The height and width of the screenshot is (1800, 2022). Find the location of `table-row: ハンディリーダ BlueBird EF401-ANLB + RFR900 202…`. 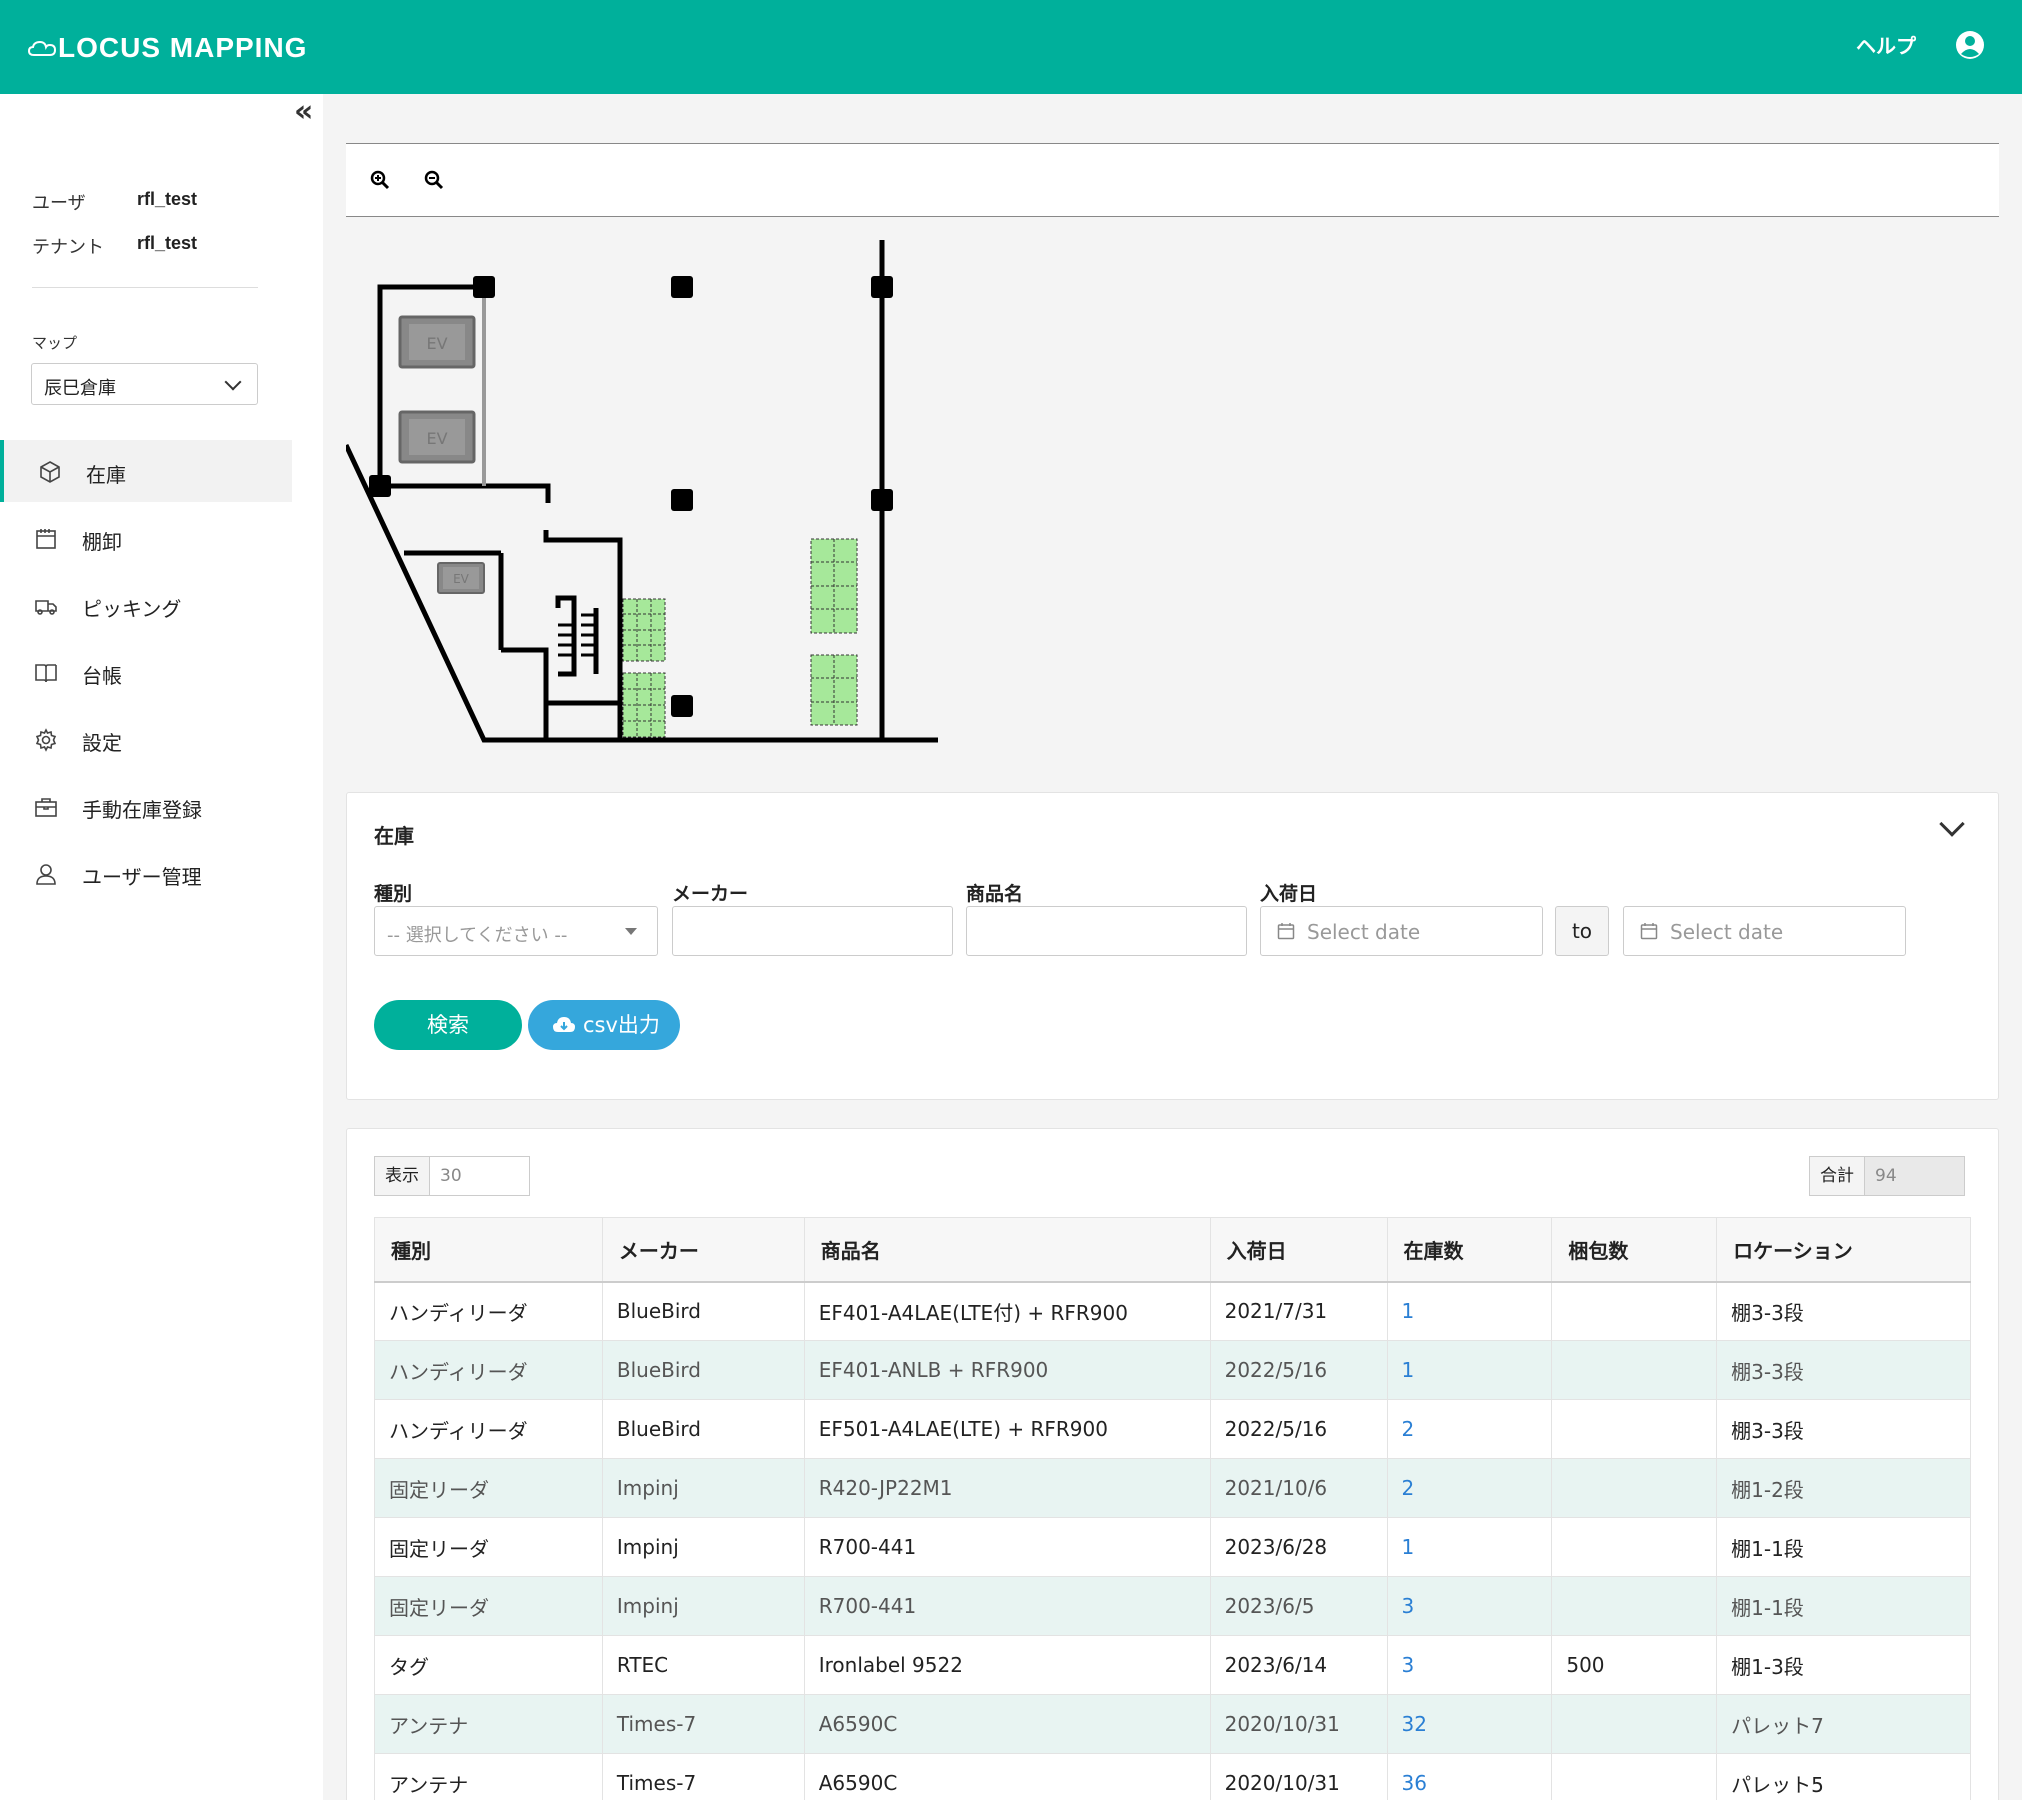

table-row: ハンディリーダ BlueBird EF401-ANLB + RFR900 202… is located at coordinates (1172, 1370).